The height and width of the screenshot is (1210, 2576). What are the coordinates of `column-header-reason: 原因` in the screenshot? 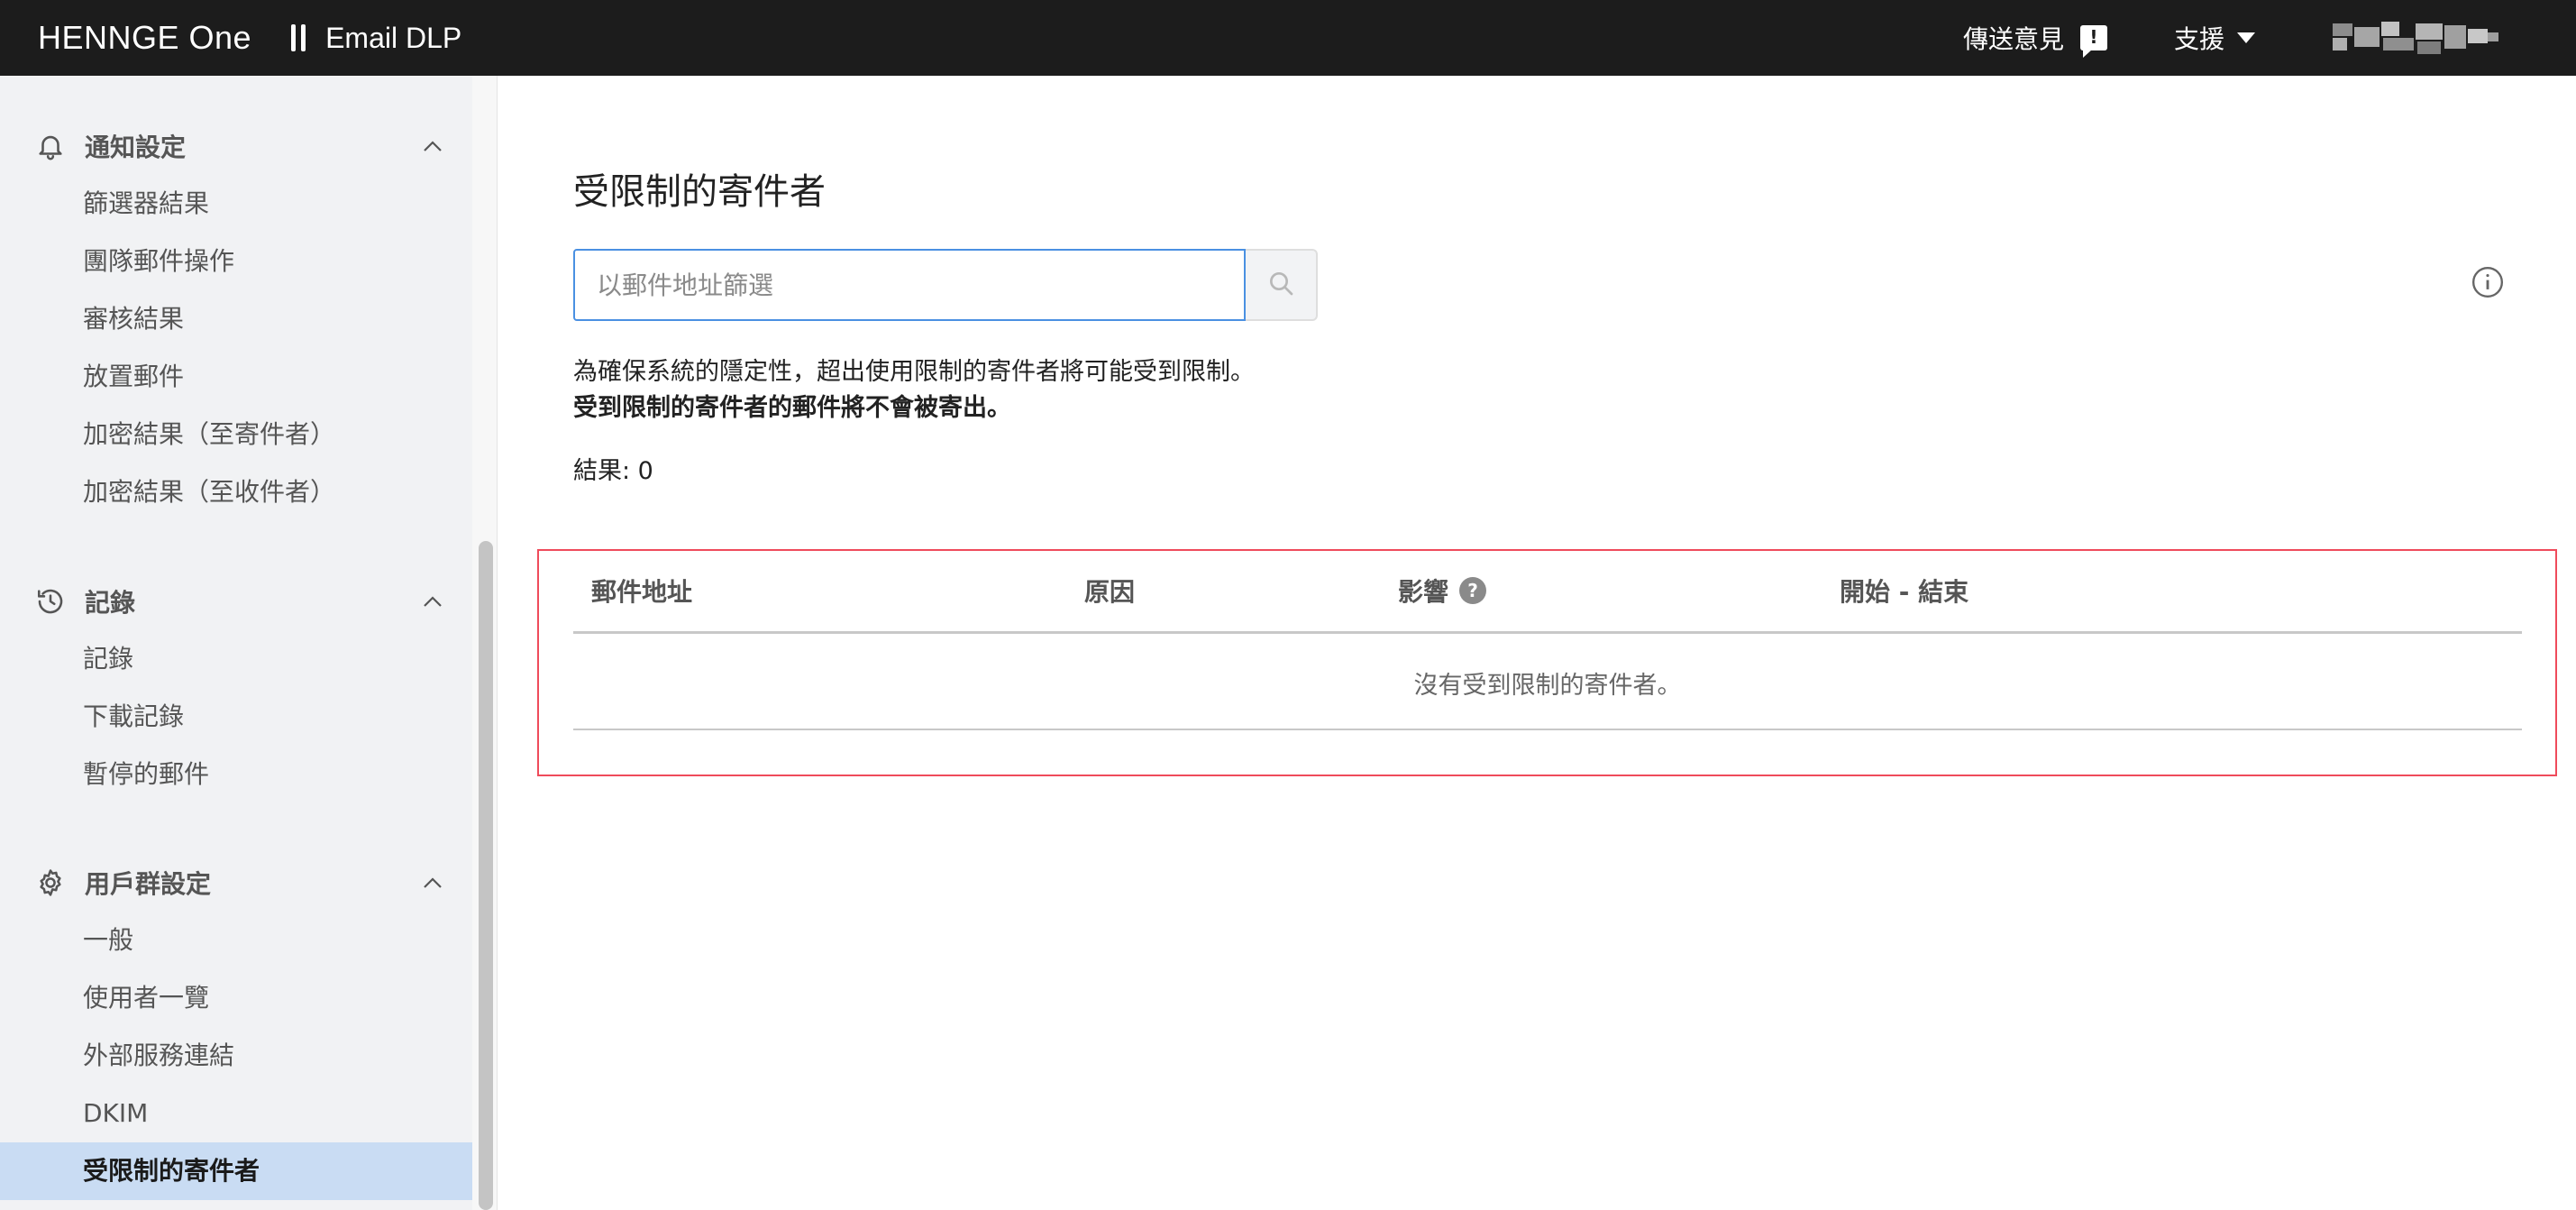 It's located at (1109, 591).